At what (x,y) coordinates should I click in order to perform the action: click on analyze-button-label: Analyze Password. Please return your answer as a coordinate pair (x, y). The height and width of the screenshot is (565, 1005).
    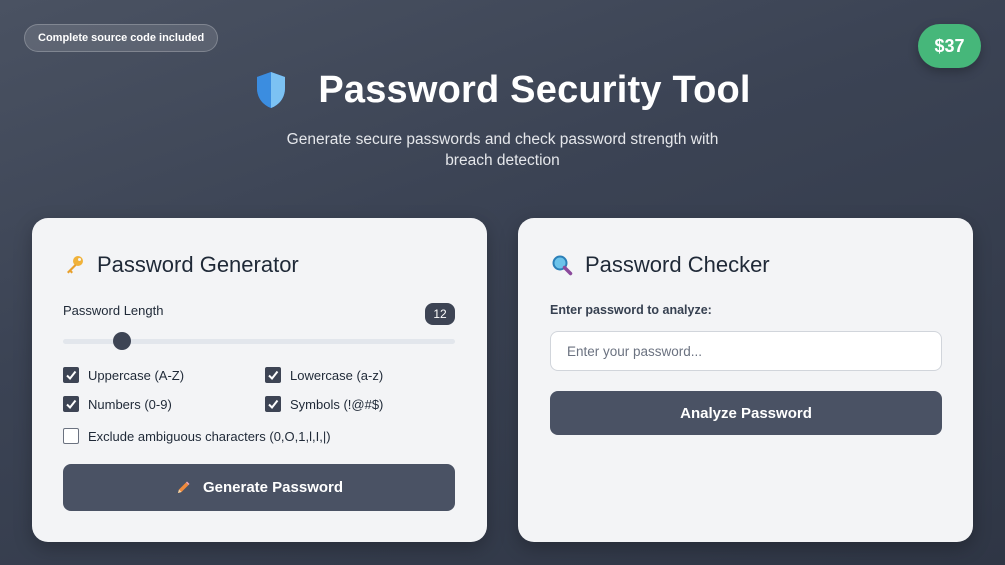
    Looking at the image, I should click on (746, 413).